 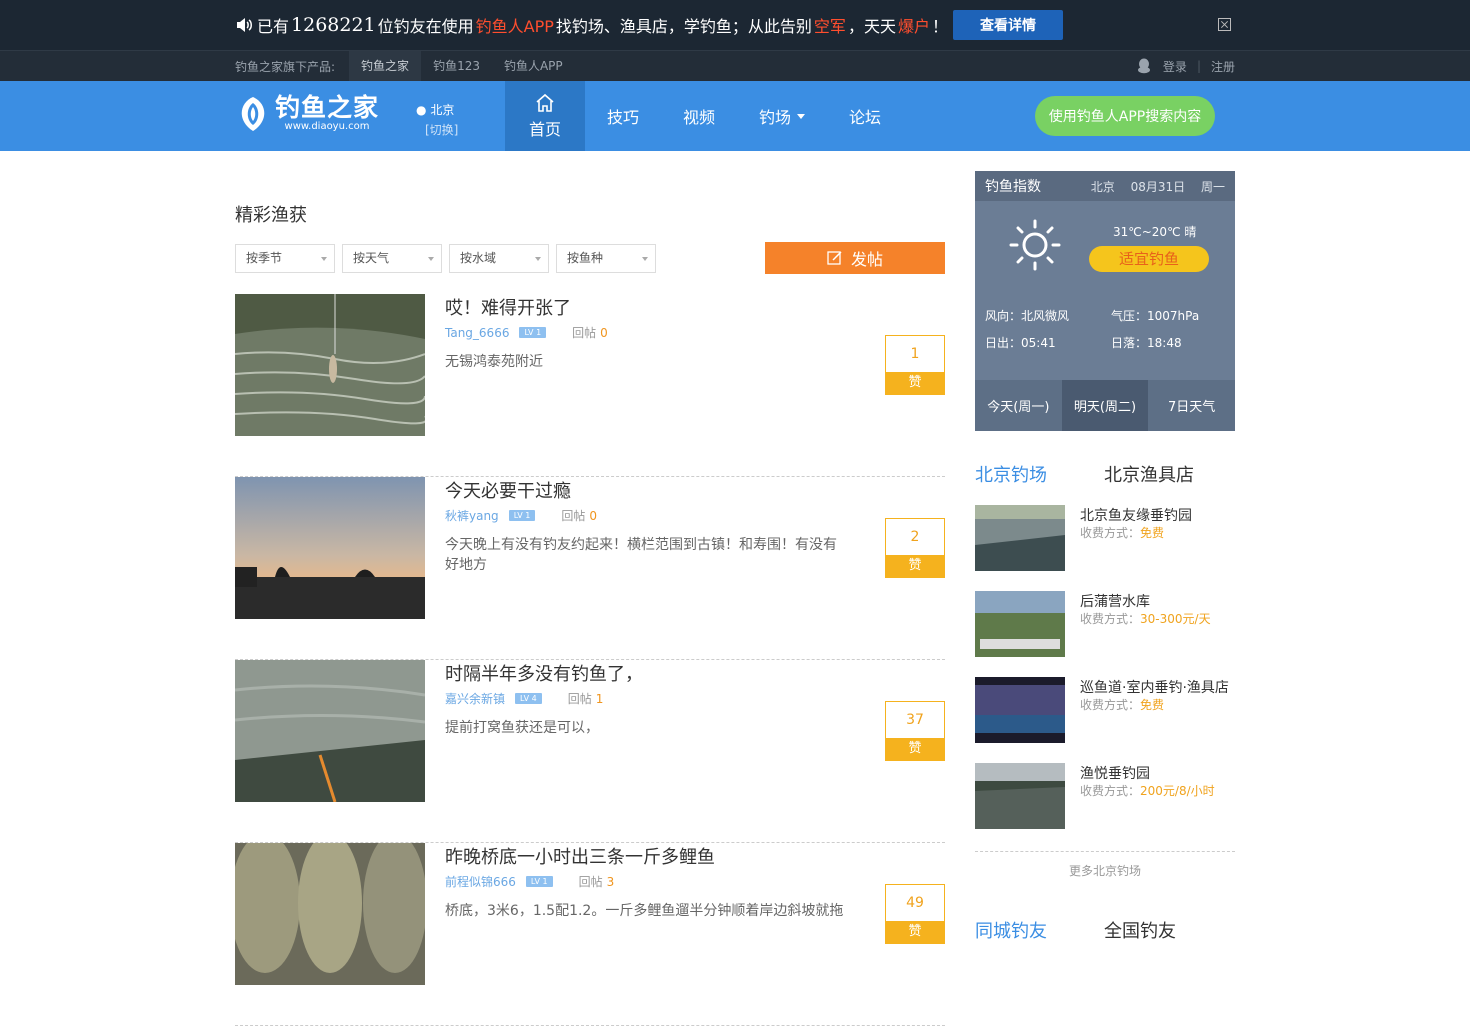 I want to click on nav-item-videos: 视频, so click(x=699, y=116).